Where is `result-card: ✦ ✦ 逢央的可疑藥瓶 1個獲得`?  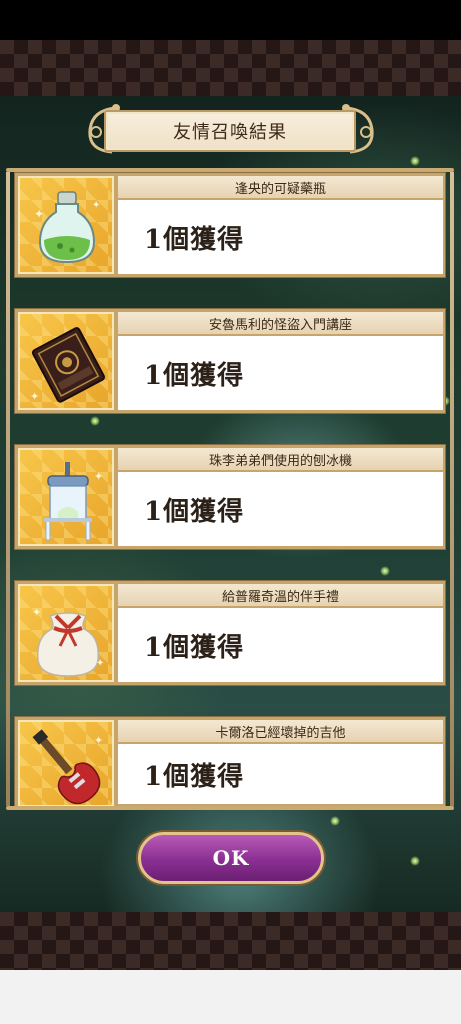
result-card: ✦ ✦ 逢央的可疑藥瓶 1個獲得 is located at coordinates (230, 225).